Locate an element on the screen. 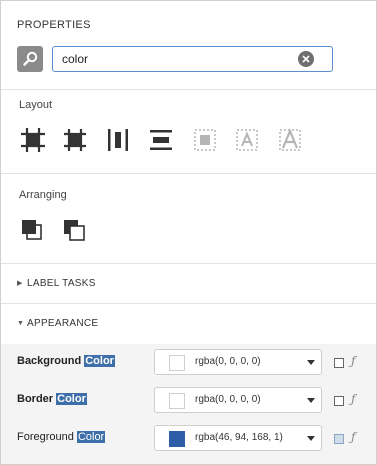  foreground-color-select: rgba(46, 94, 168, 1) is located at coordinates (238, 438).